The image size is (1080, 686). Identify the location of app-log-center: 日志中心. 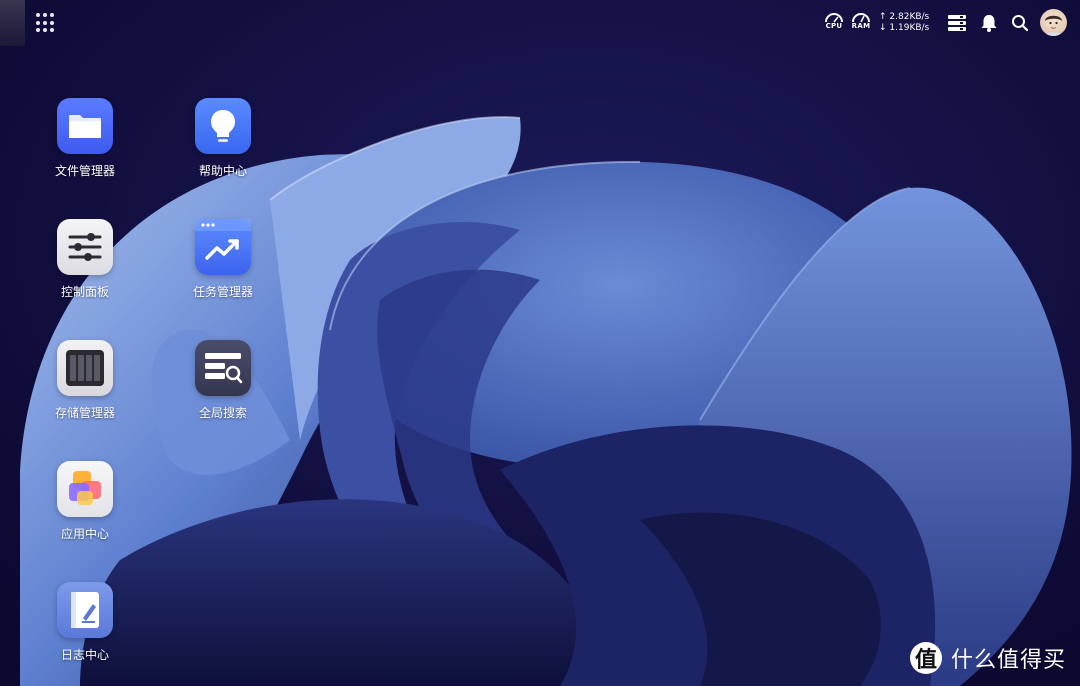
(85, 622).